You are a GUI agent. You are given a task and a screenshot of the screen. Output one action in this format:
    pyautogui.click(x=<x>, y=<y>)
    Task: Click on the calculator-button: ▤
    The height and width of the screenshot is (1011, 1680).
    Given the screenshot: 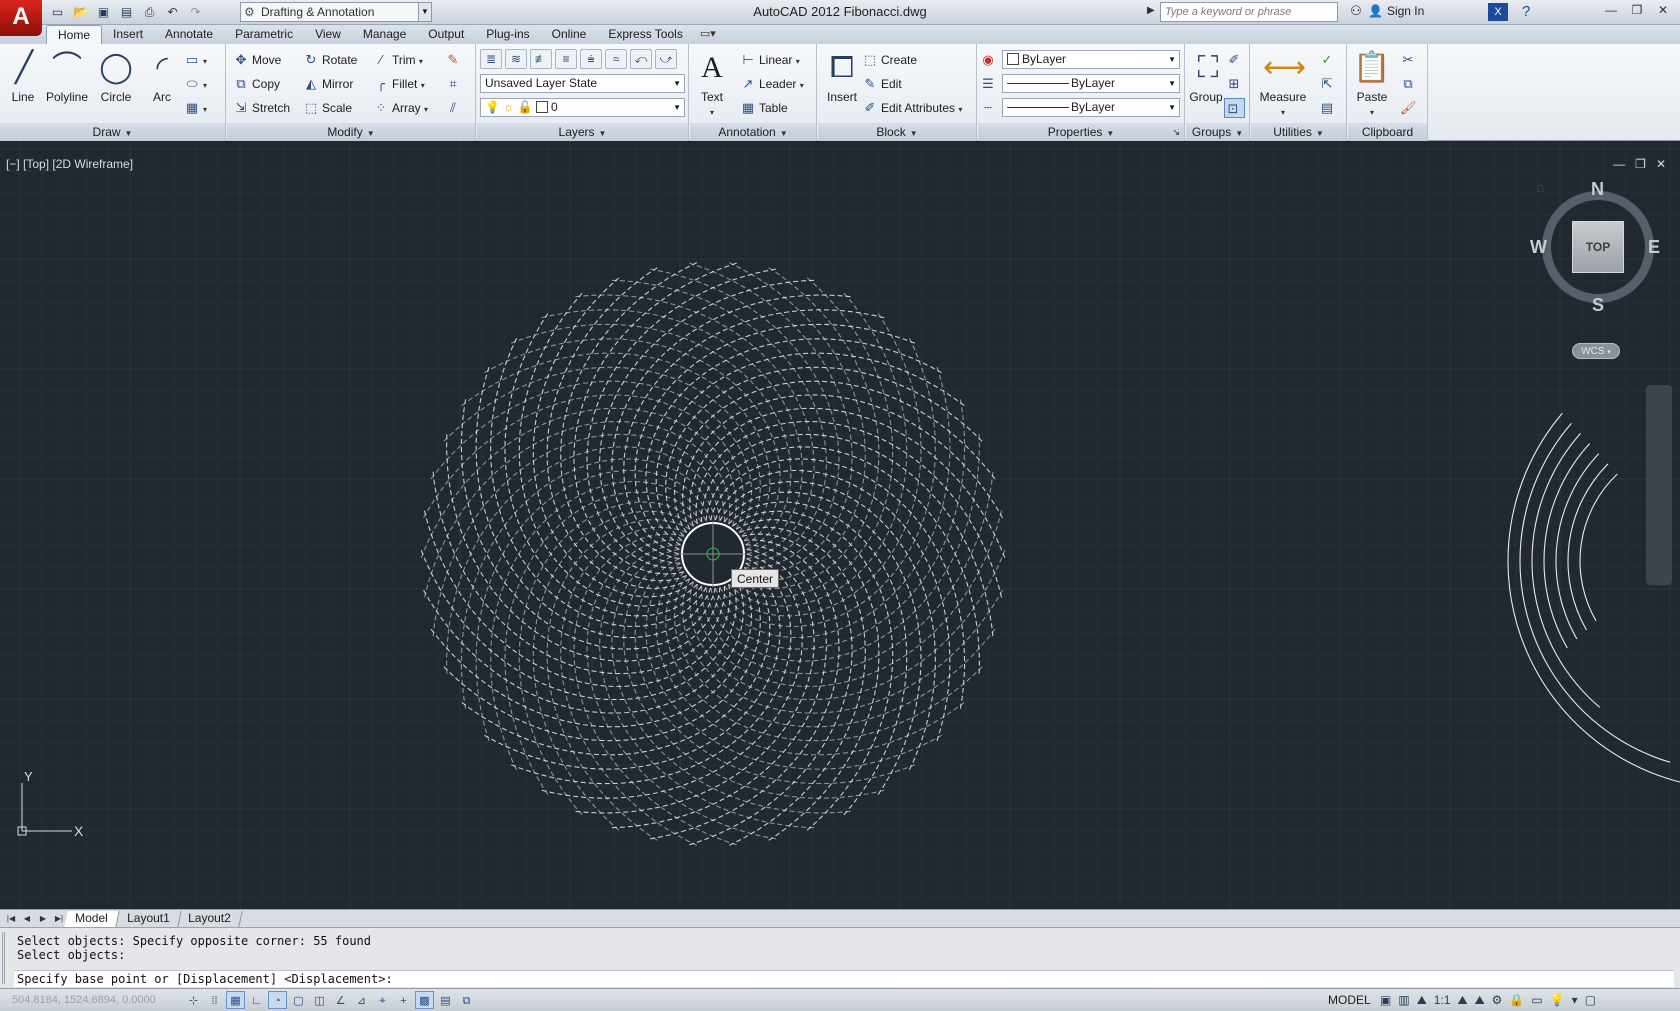 What is the action you would take?
    pyautogui.click(x=1328, y=108)
    